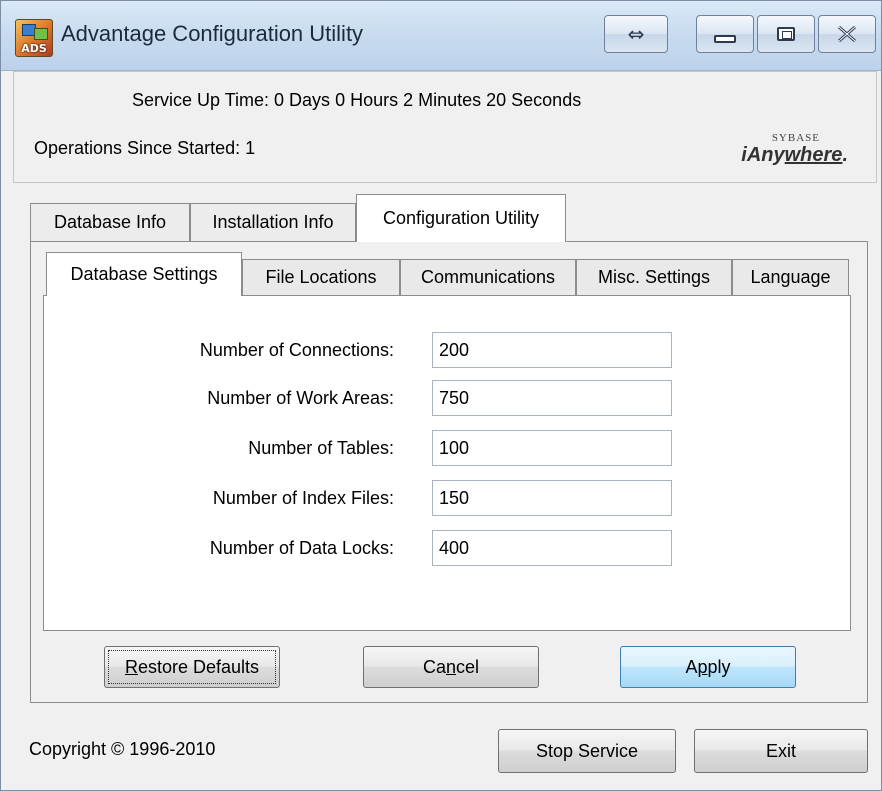 This screenshot has width=882, height=791. What do you see at coordinates (212, 33) in the screenshot?
I see `window-title: Advantage Configuration Utility` at bounding box center [212, 33].